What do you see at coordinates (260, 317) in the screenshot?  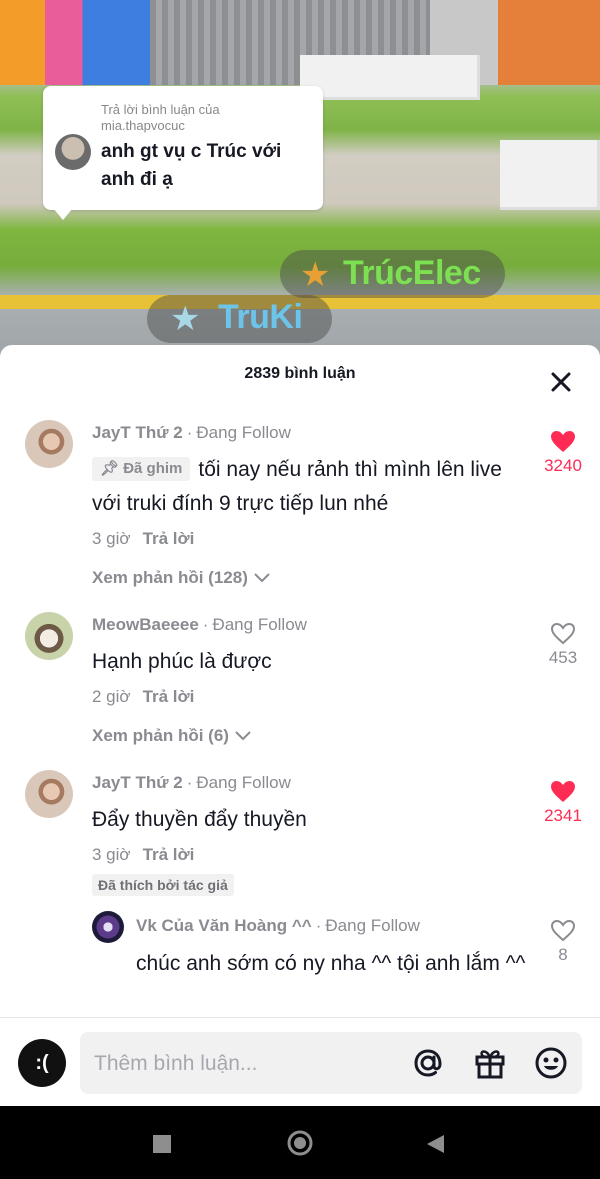 I see `tag-truki-label: TruKi` at bounding box center [260, 317].